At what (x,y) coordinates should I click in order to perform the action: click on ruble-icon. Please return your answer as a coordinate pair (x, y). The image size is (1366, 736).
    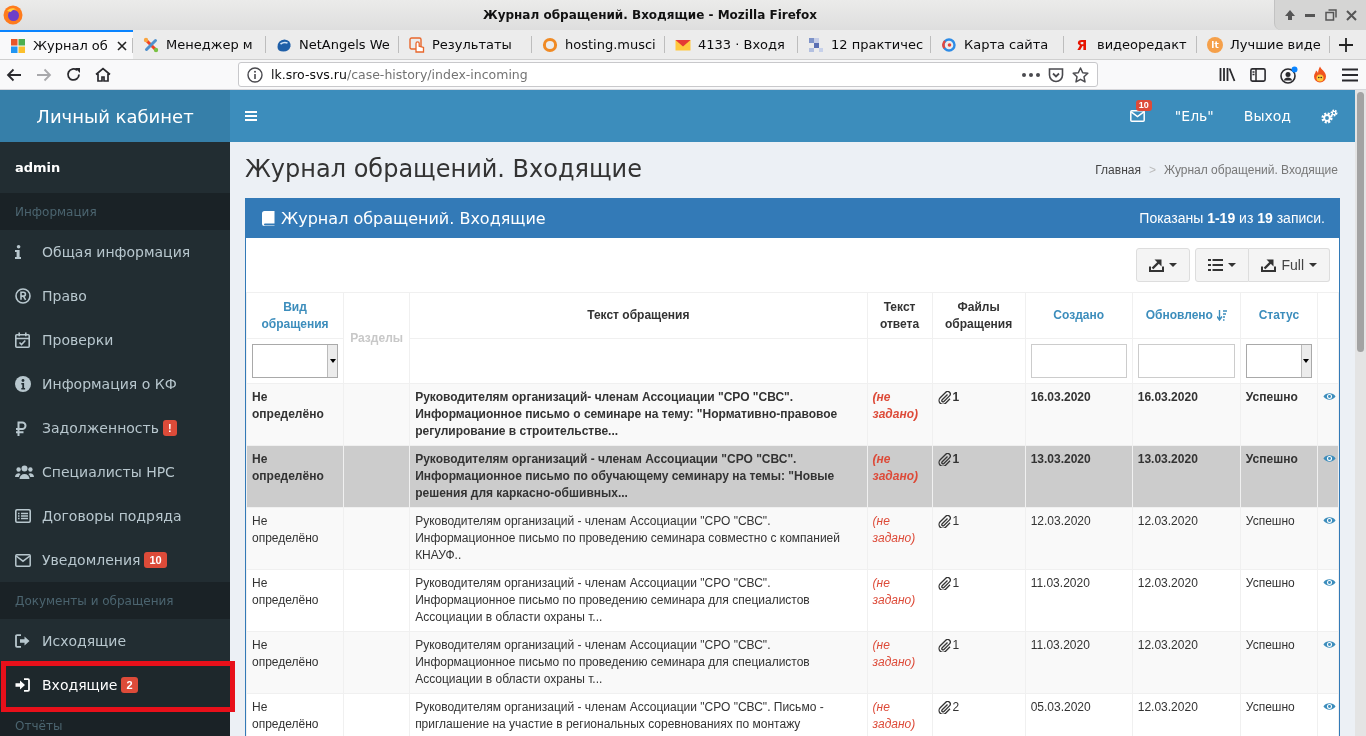
    Looking at the image, I should click on (21, 428).